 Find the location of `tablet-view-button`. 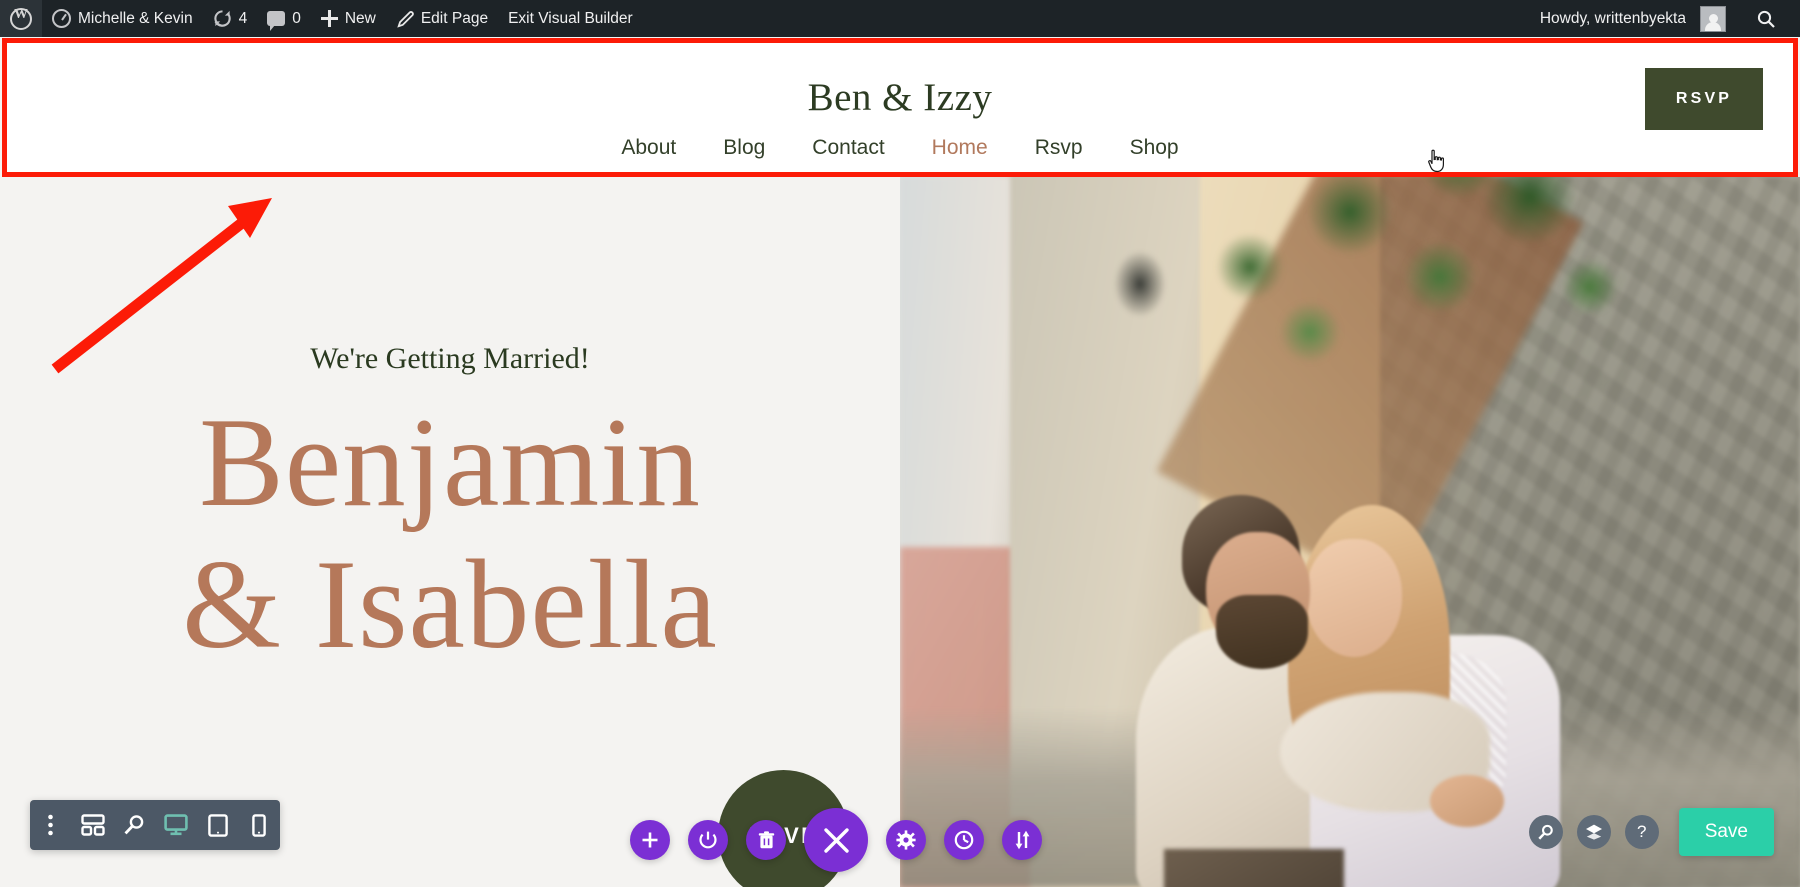

tablet-view-button is located at coordinates (218, 825).